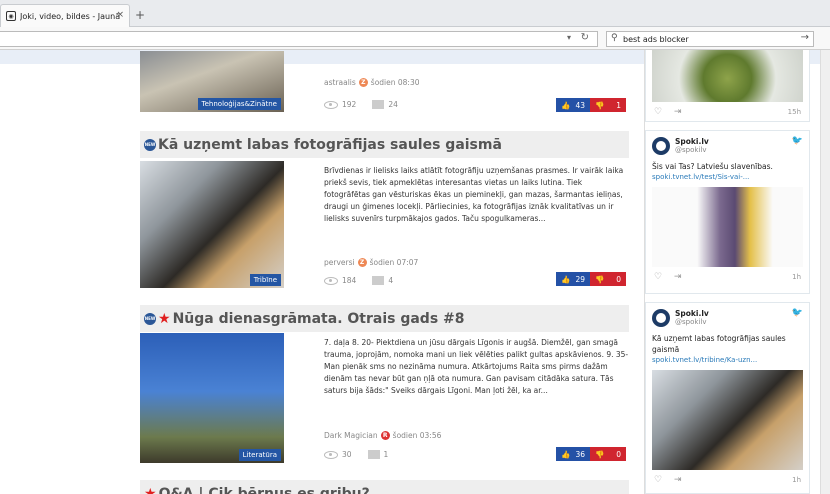 The width and height of the screenshot is (830, 494). What do you see at coordinates (614, 38) in the screenshot?
I see `search-icon: ⚲` at bounding box center [614, 38].